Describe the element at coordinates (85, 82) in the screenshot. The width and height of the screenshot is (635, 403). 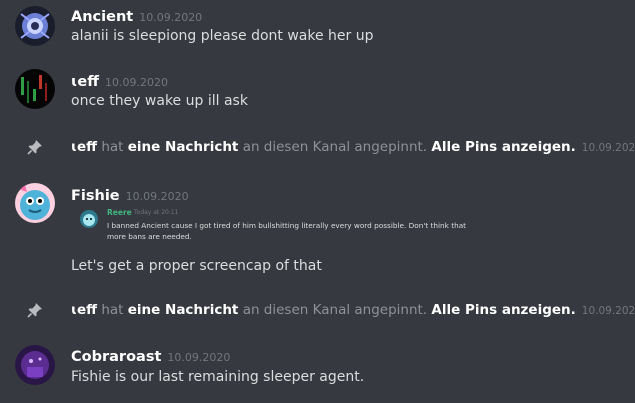
I see `author-name: ɩeff` at that location.